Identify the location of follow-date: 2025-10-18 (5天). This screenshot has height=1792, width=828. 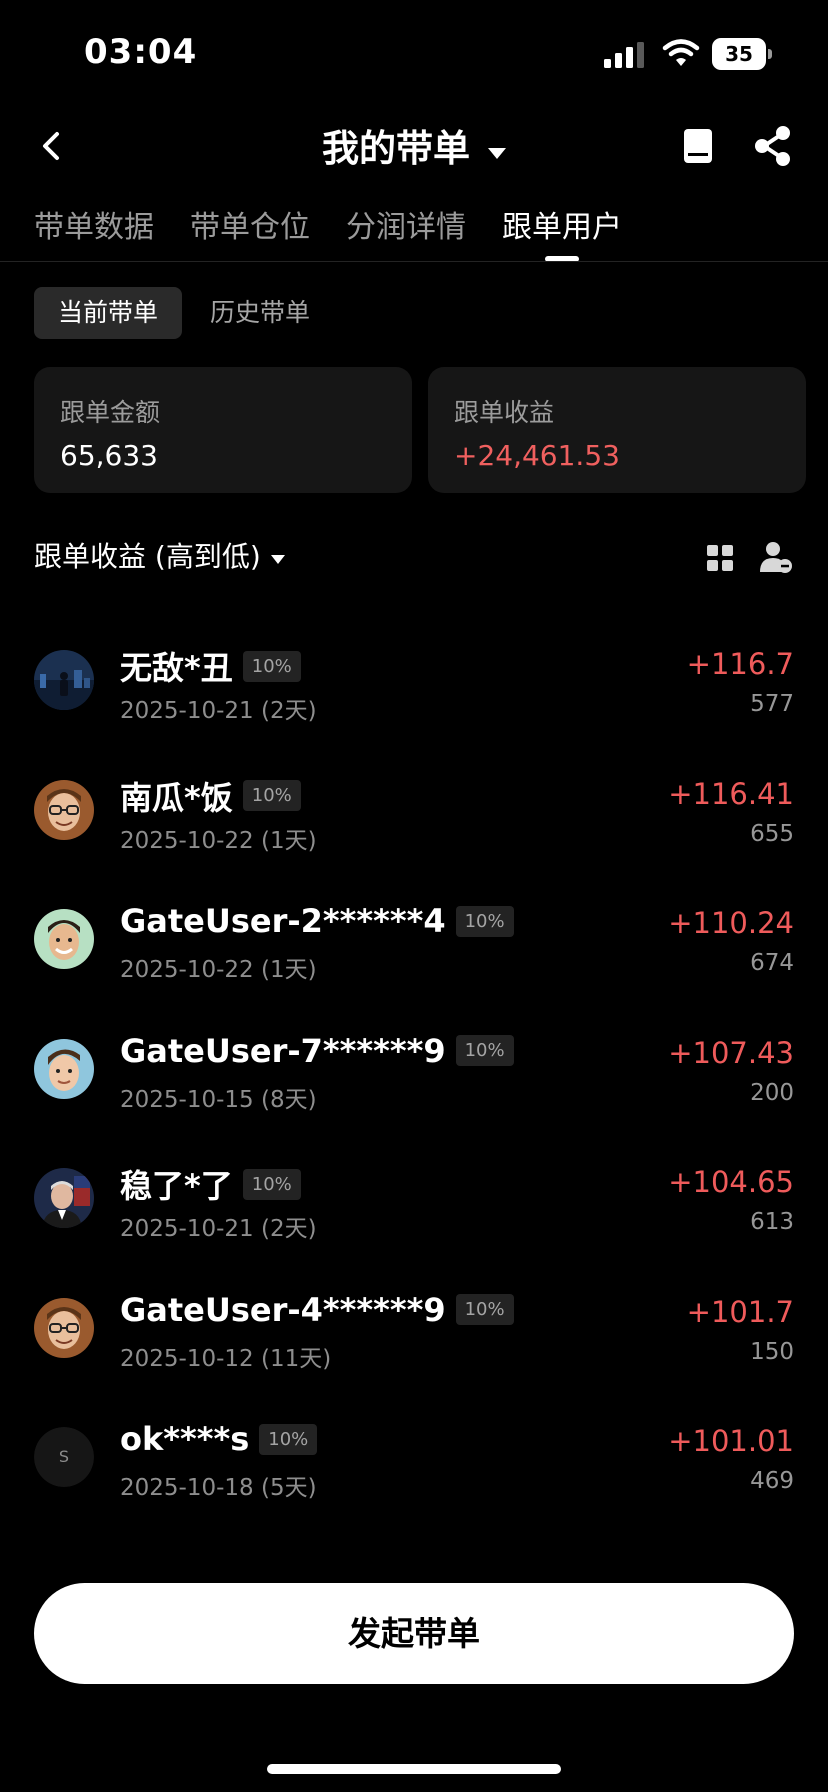
(218, 1488).